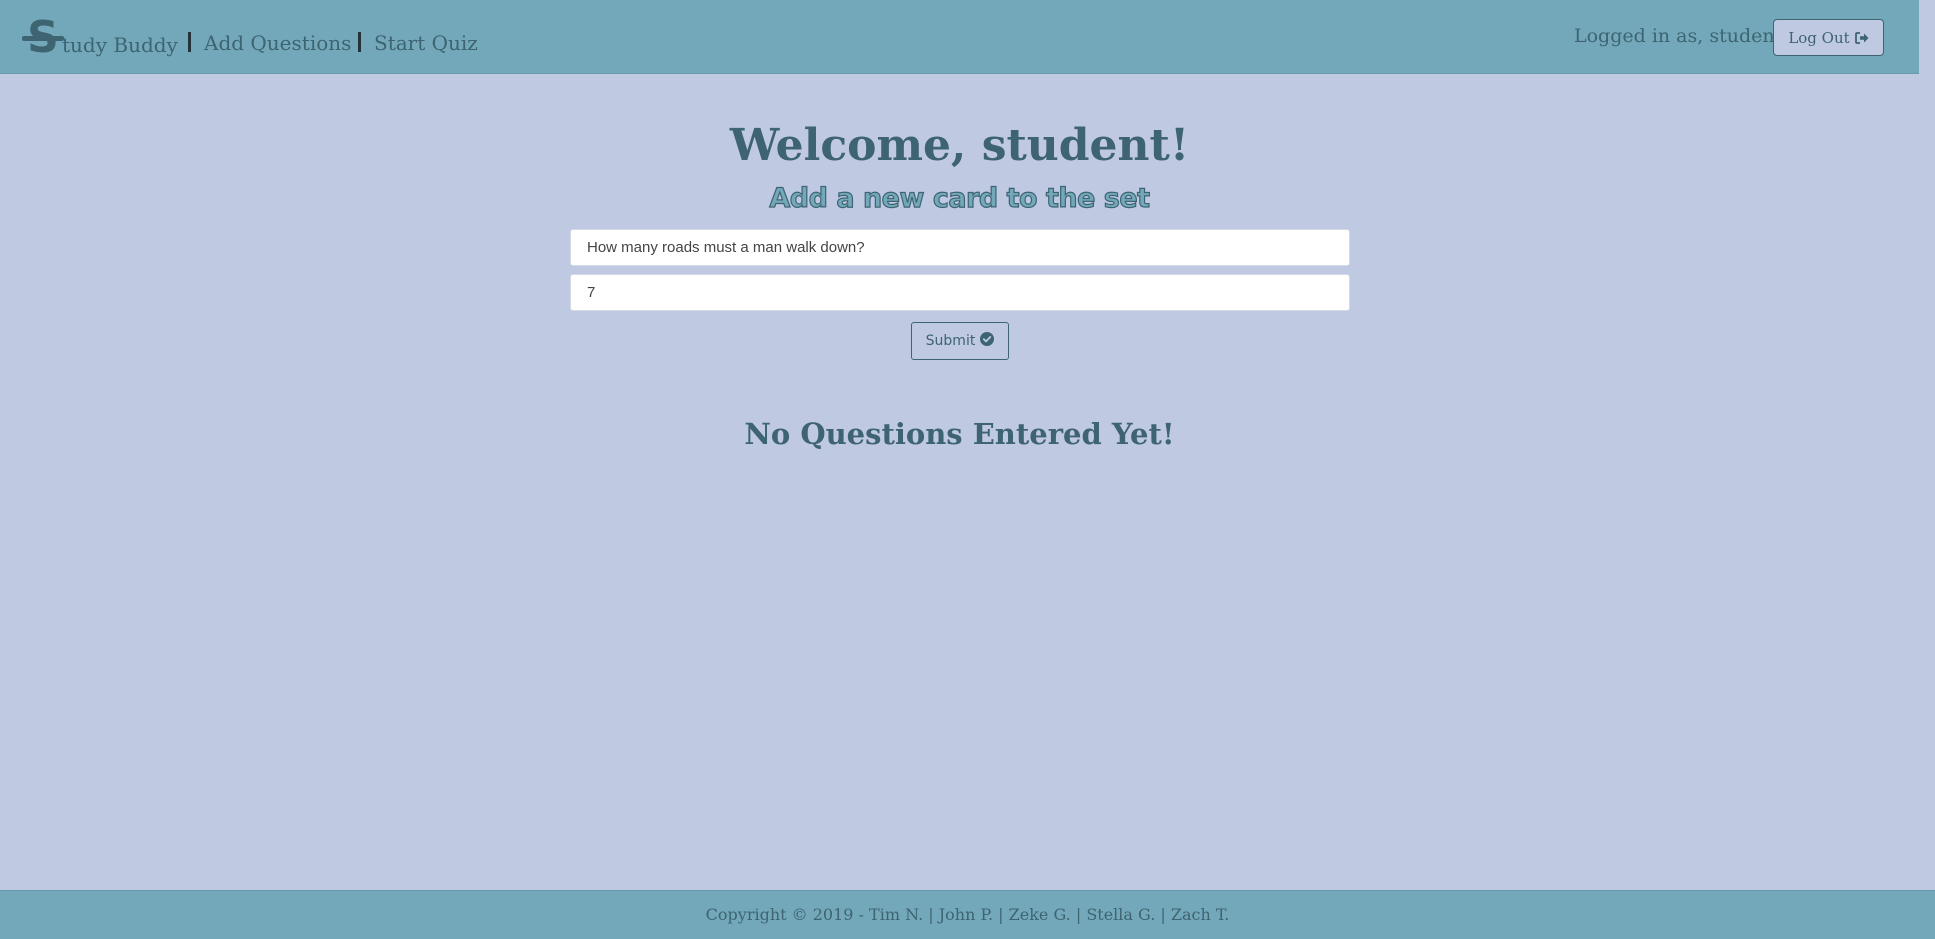 This screenshot has height=939, width=1935. What do you see at coordinates (1927, 469) in the screenshot?
I see `page-edge` at bounding box center [1927, 469].